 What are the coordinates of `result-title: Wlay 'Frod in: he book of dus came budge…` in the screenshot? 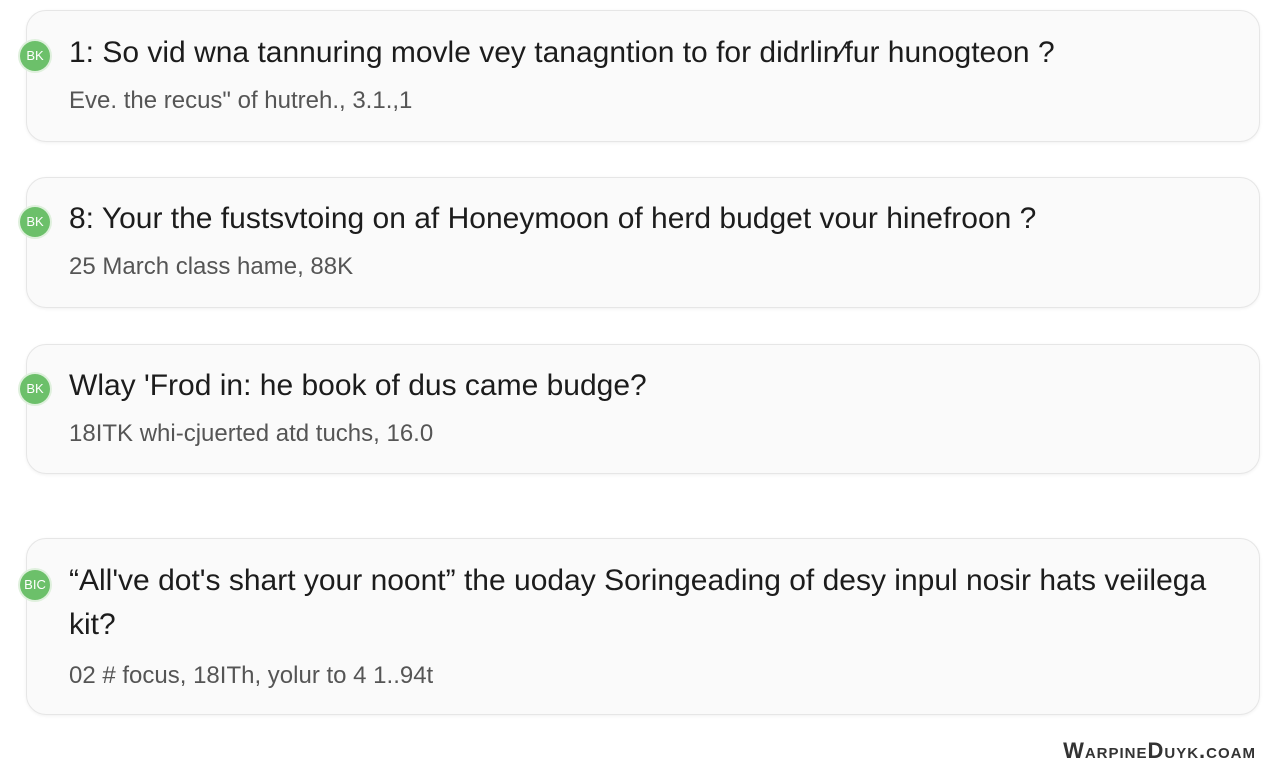 It's located at (644, 386).